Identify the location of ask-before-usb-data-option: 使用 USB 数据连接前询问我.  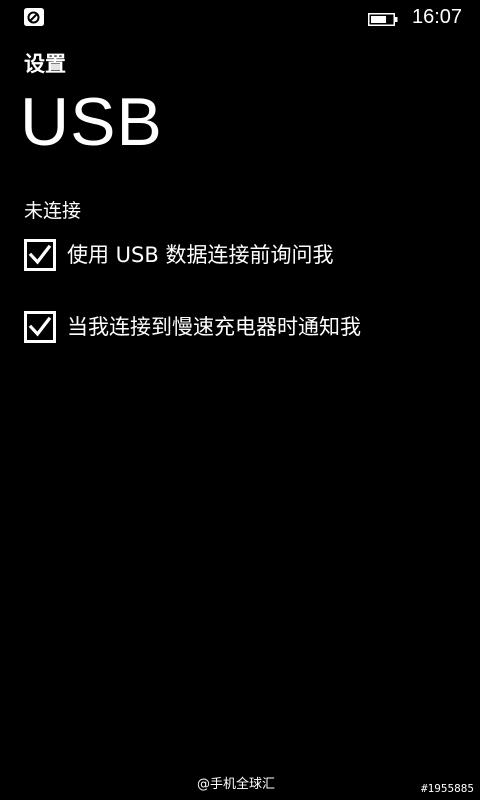
(178, 255).